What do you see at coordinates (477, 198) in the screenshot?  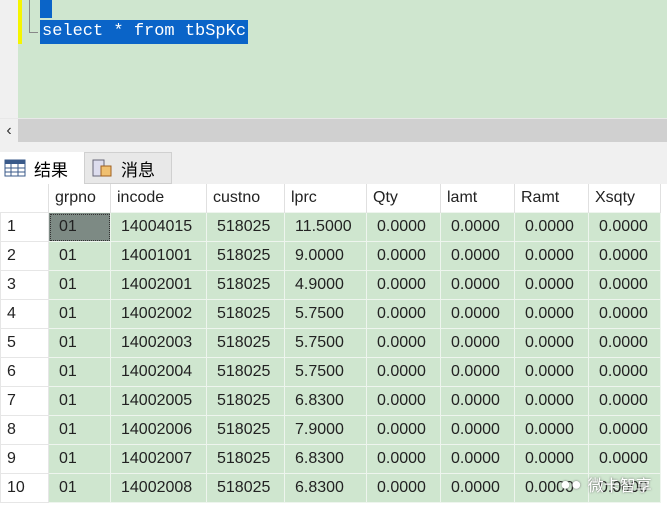 I see `column-header-lamt: lamt` at bounding box center [477, 198].